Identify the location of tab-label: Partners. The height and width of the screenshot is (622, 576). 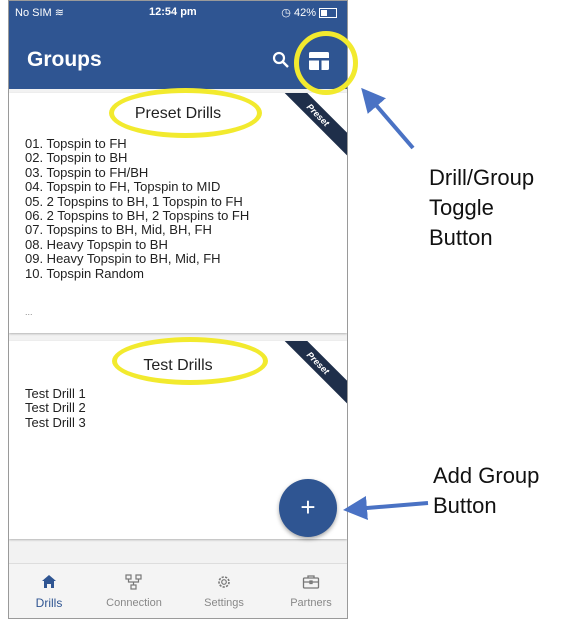
(311, 603).